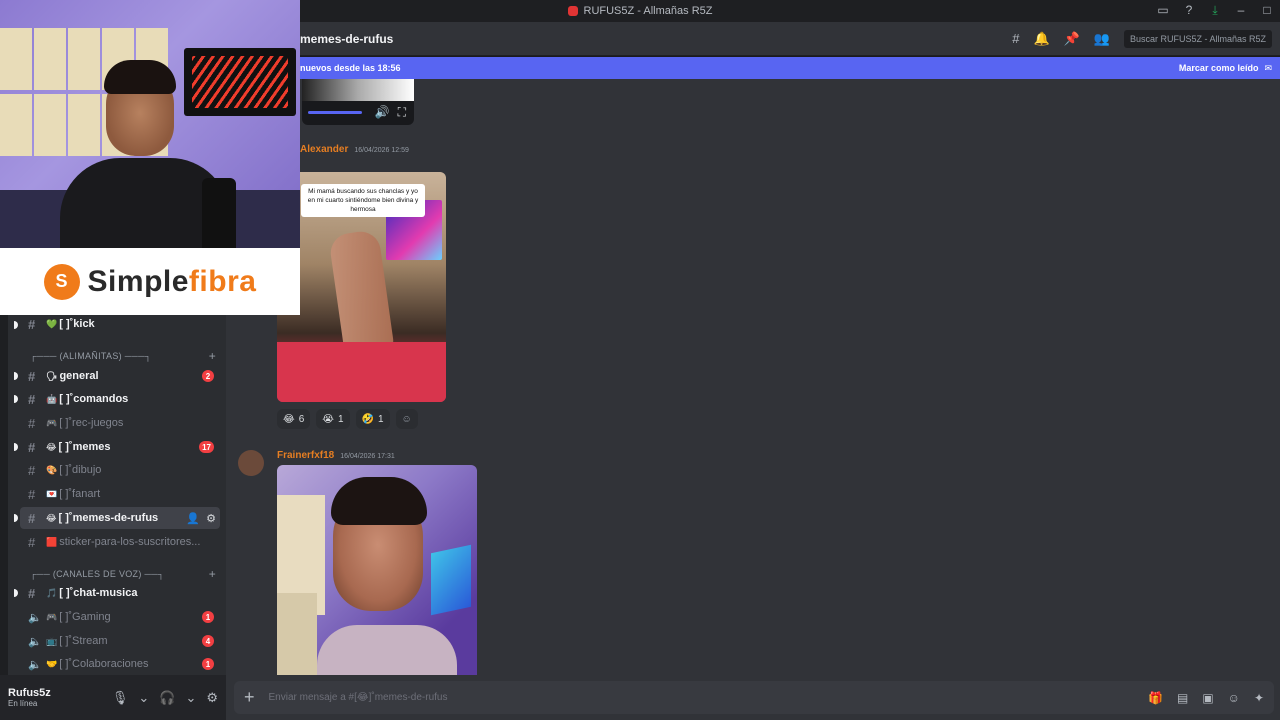 Image resolution: width=1280 pixels, height=720 pixels. Describe the element at coordinates (80, 494) in the screenshot. I see `channel-label: [ ]˚fanart` at that location.